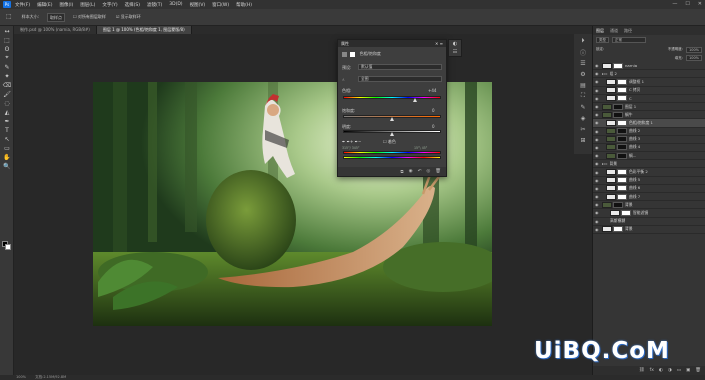  What do you see at coordinates (392, 43) in the screenshot?
I see `properties-header: 属性 ✕ ≡` at bounding box center [392, 43].